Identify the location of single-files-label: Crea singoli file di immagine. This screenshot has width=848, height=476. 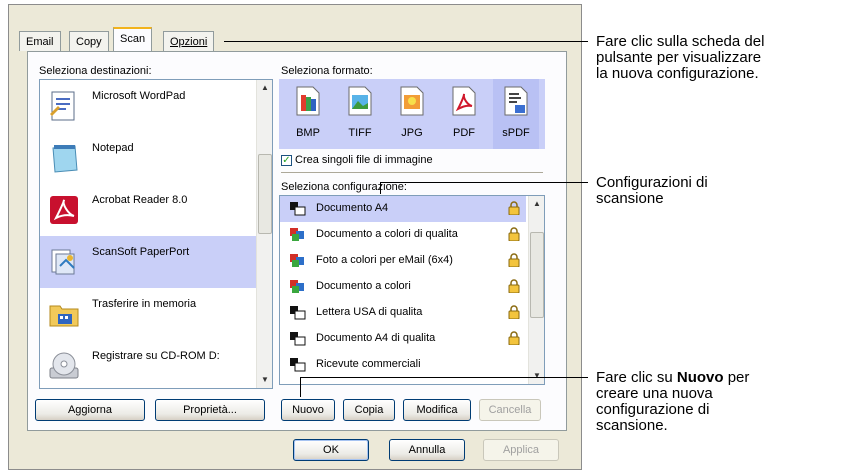
(364, 160).